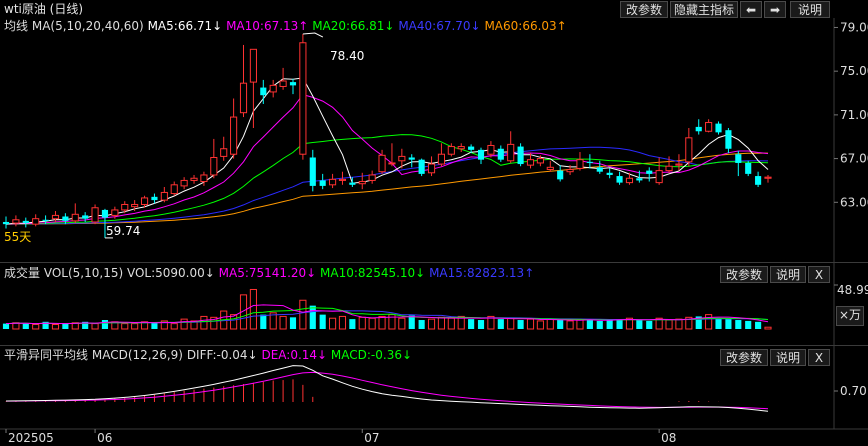  Describe the element at coordinates (854, 27) in the screenshot. I see `y-tick-label: 79.00` at that location.